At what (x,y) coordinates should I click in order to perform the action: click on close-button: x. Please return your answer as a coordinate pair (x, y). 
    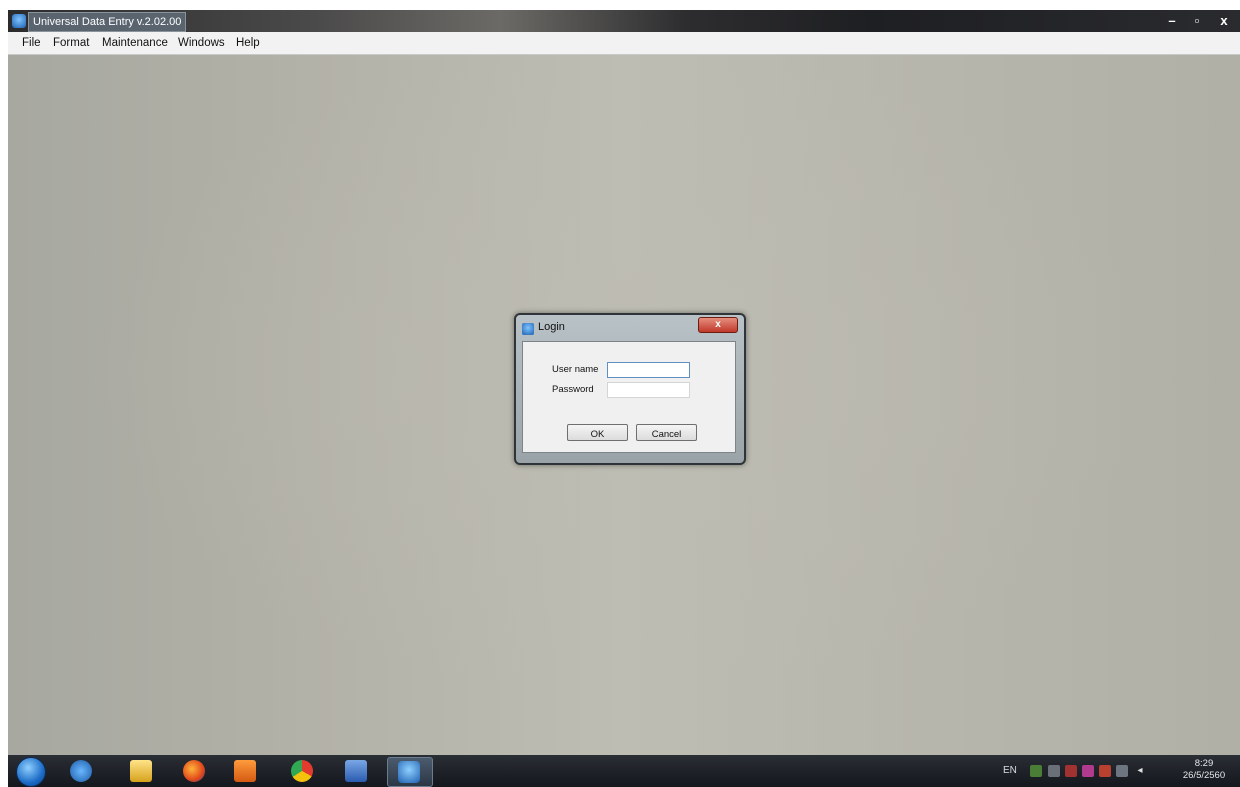
    Looking at the image, I should click on (1224, 20).